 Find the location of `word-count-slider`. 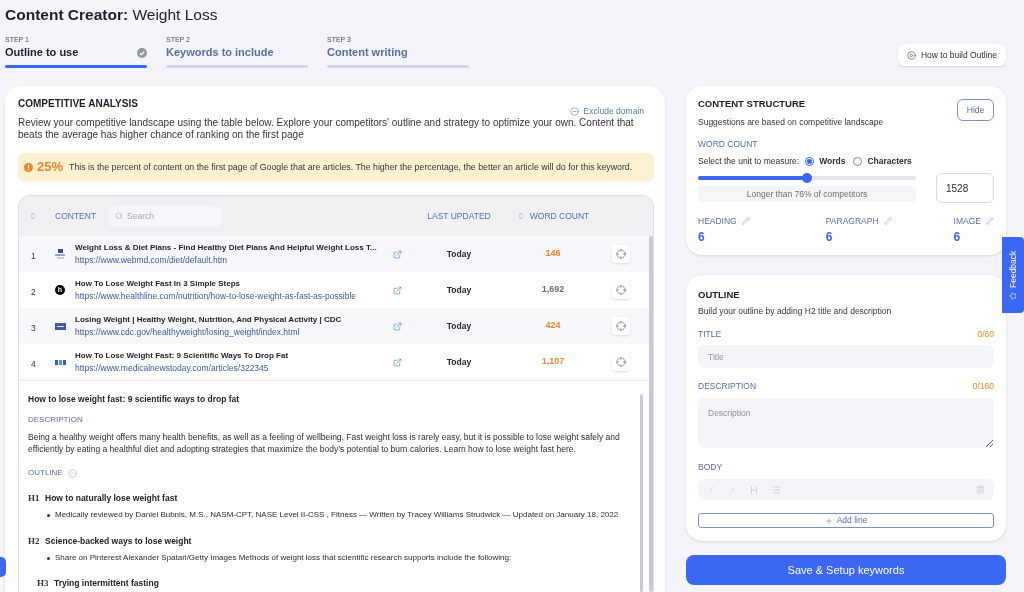

word-count-slider is located at coordinates (807, 178).